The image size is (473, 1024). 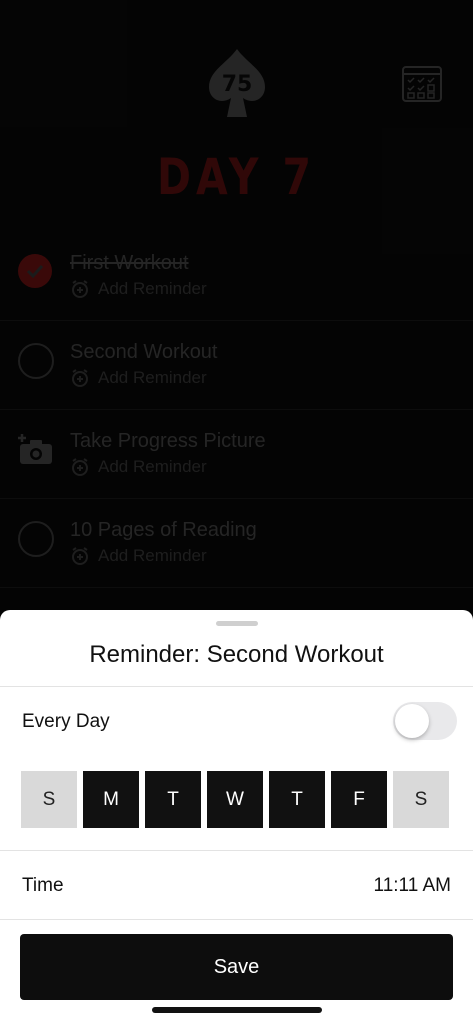 What do you see at coordinates (297, 799) in the screenshot?
I see `day-button-thursday: T` at bounding box center [297, 799].